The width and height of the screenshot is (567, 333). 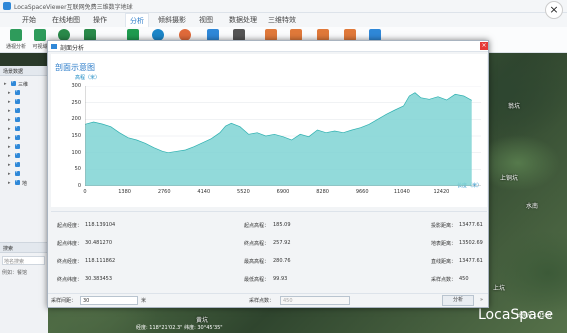 I want to click on y-tick-label: 100, so click(x=76, y=152).